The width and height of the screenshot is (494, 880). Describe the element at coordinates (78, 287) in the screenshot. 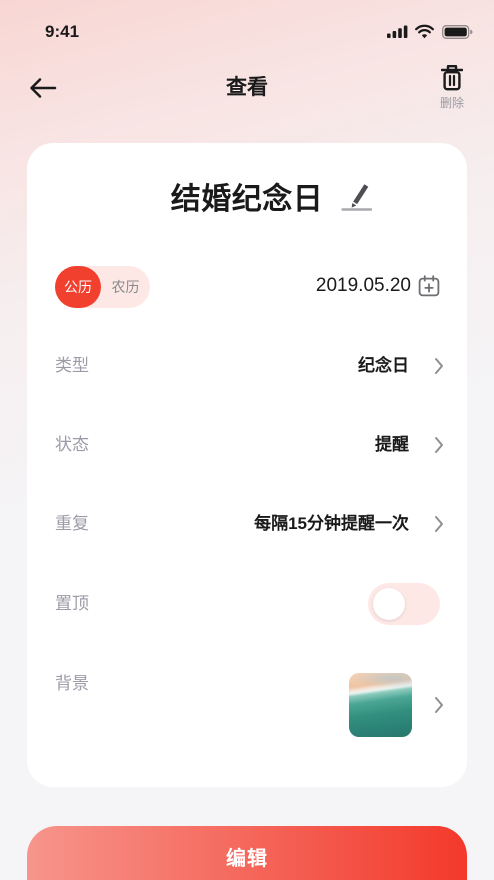

I see `solar-calendar-option: 公历` at that location.